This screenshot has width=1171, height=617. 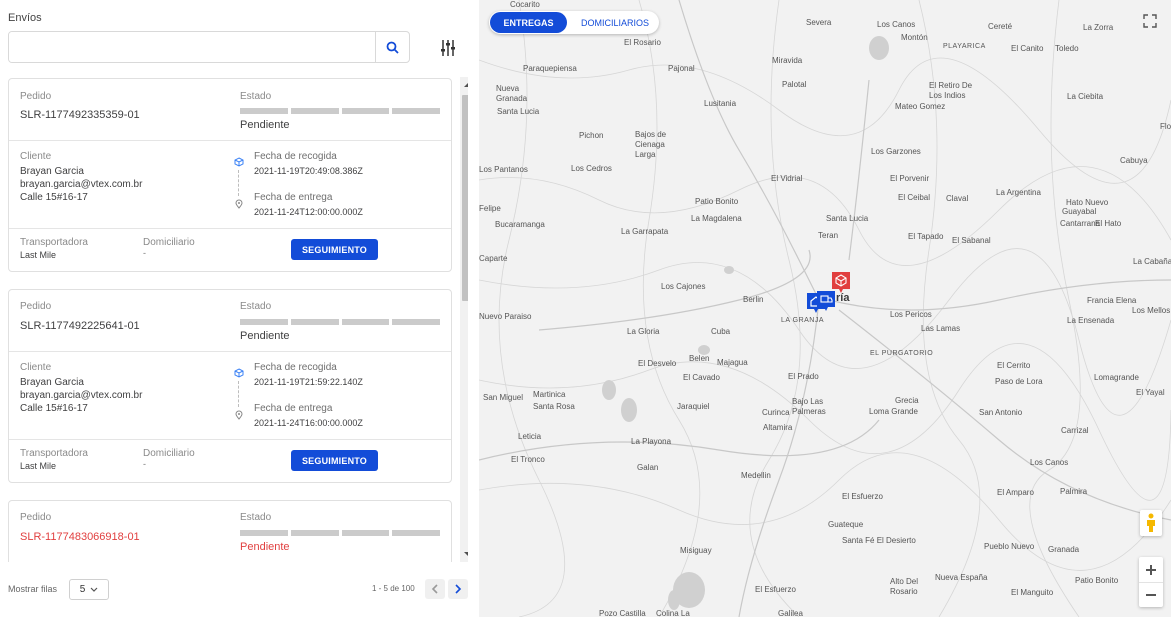 What do you see at coordinates (520, 224) in the screenshot?
I see `map-place-label: Bucaramanga` at bounding box center [520, 224].